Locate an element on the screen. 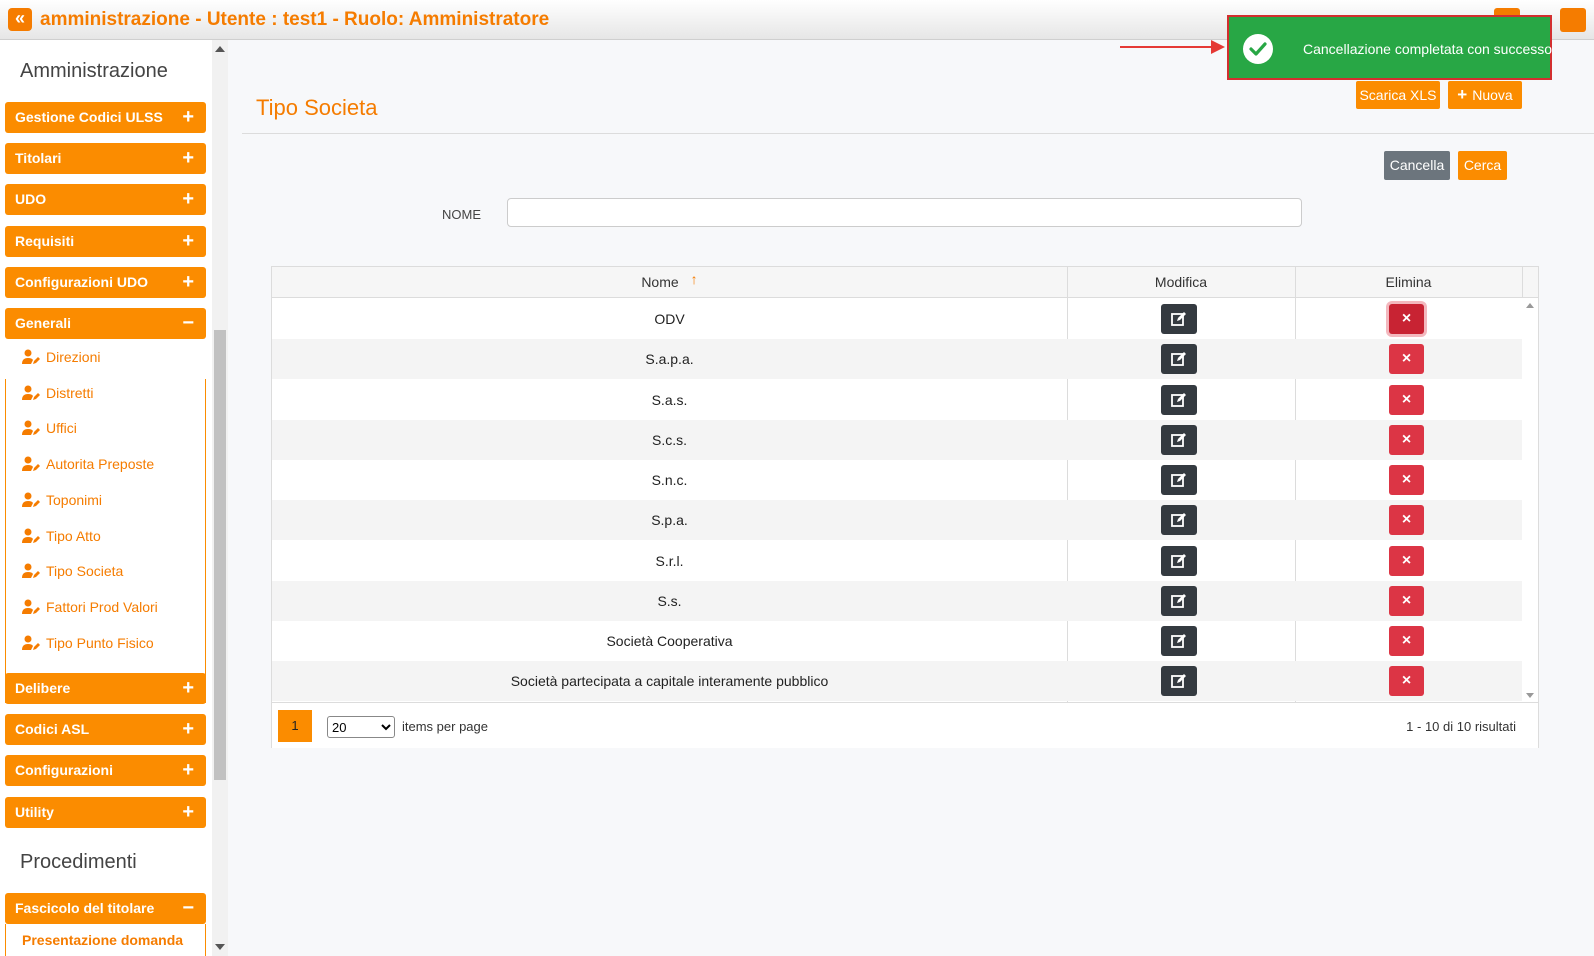  menu-configurazioni-udo: Configurazioni UDO + is located at coordinates (105, 282).